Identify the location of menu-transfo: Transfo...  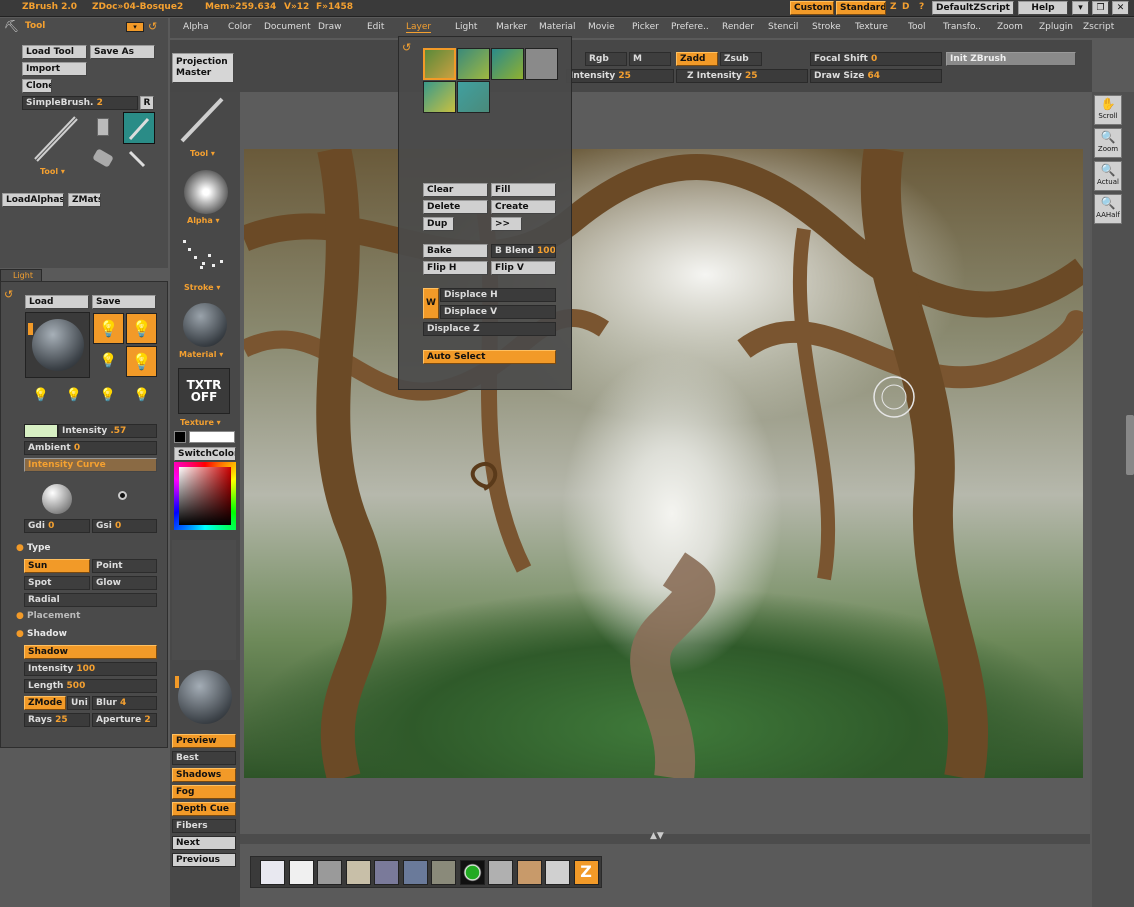
(962, 27).